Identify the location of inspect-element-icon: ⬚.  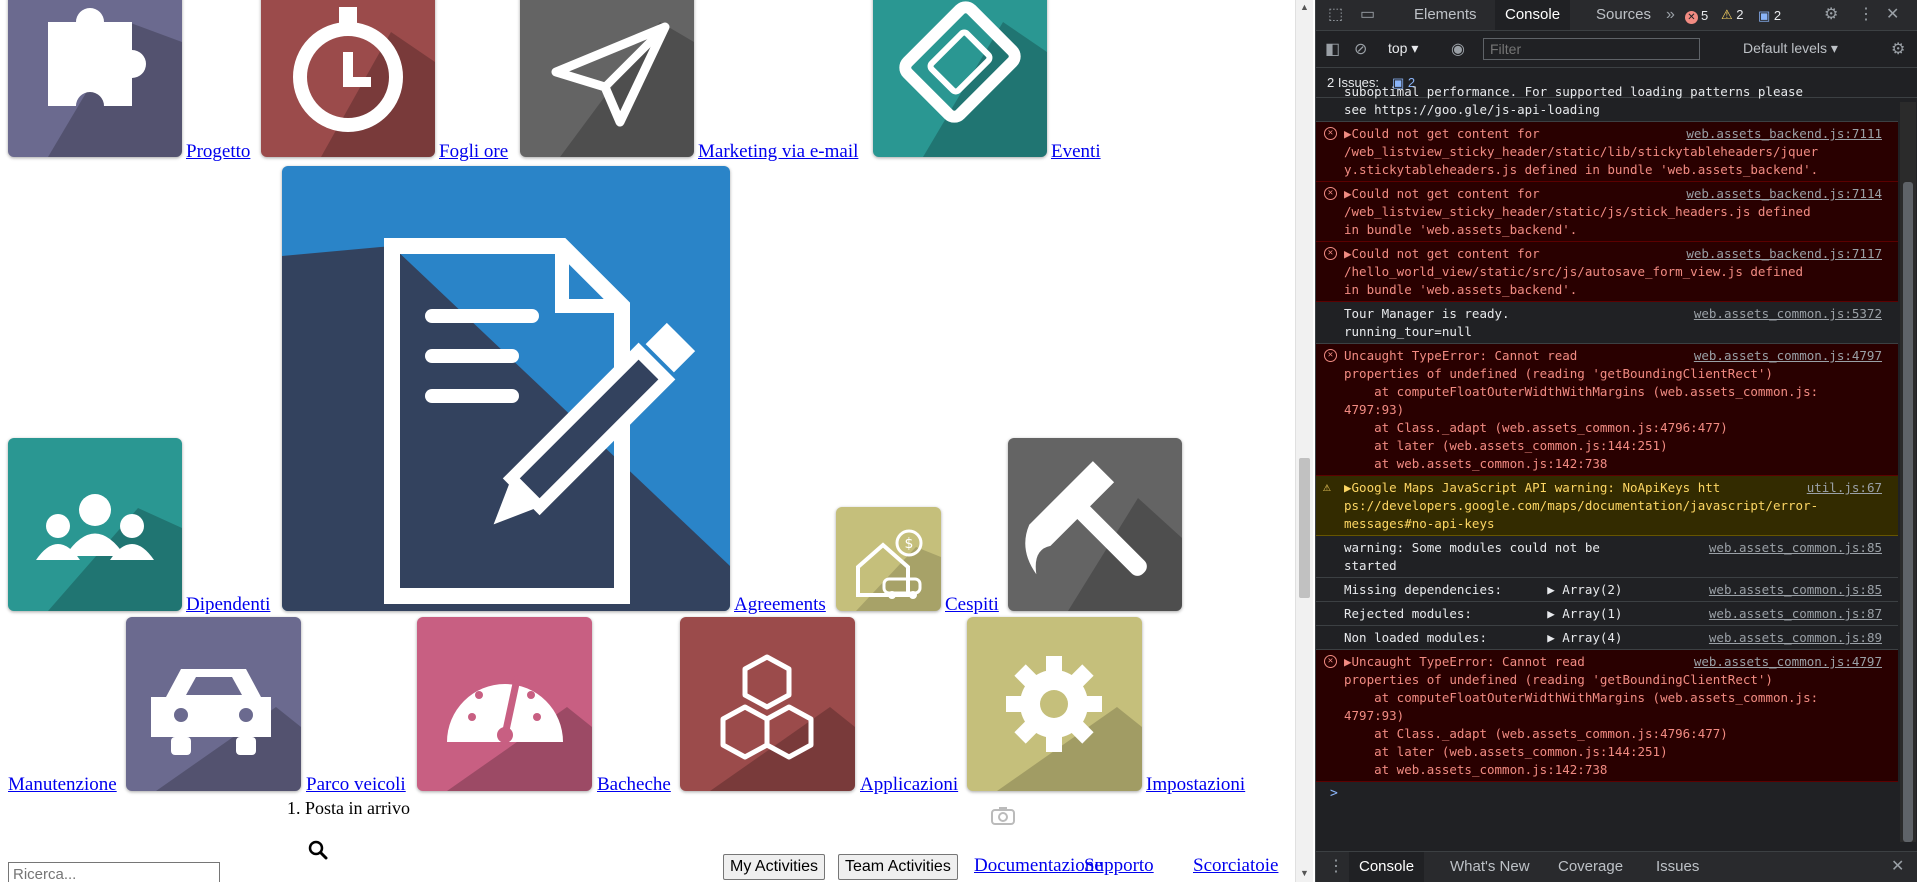
(1335, 15).